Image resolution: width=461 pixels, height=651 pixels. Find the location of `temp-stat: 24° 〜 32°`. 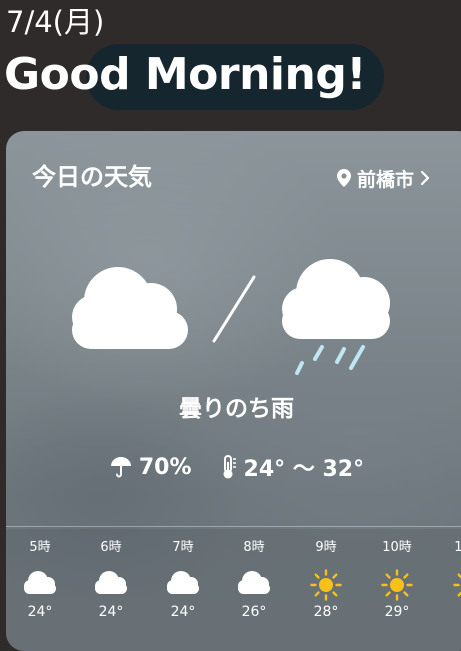

temp-stat: 24° 〜 32° is located at coordinates (291, 467).